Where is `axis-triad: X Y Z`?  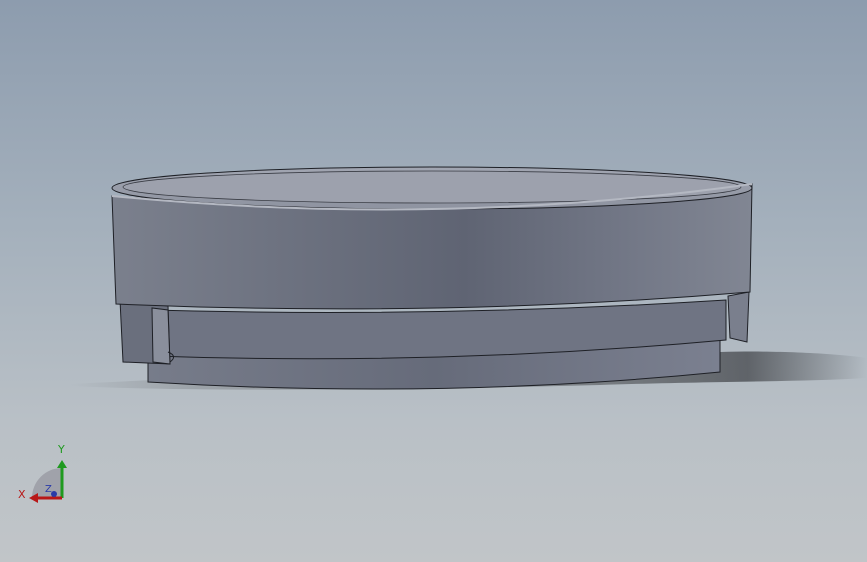
axis-triad: X Y Z is located at coordinates (44, 475).